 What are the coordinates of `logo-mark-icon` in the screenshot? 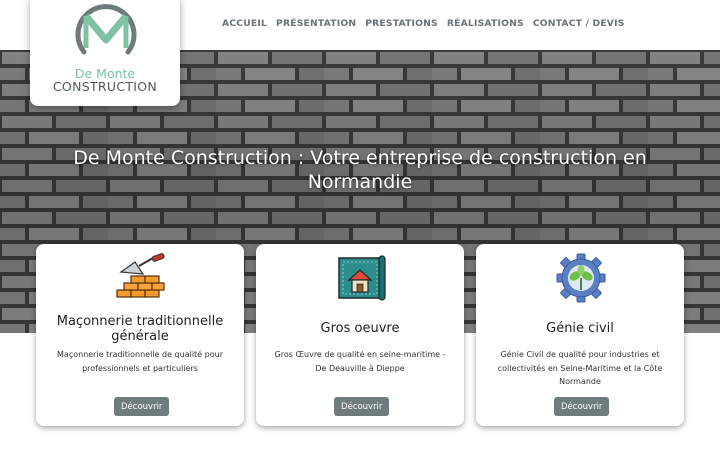 It's located at (106, 29).